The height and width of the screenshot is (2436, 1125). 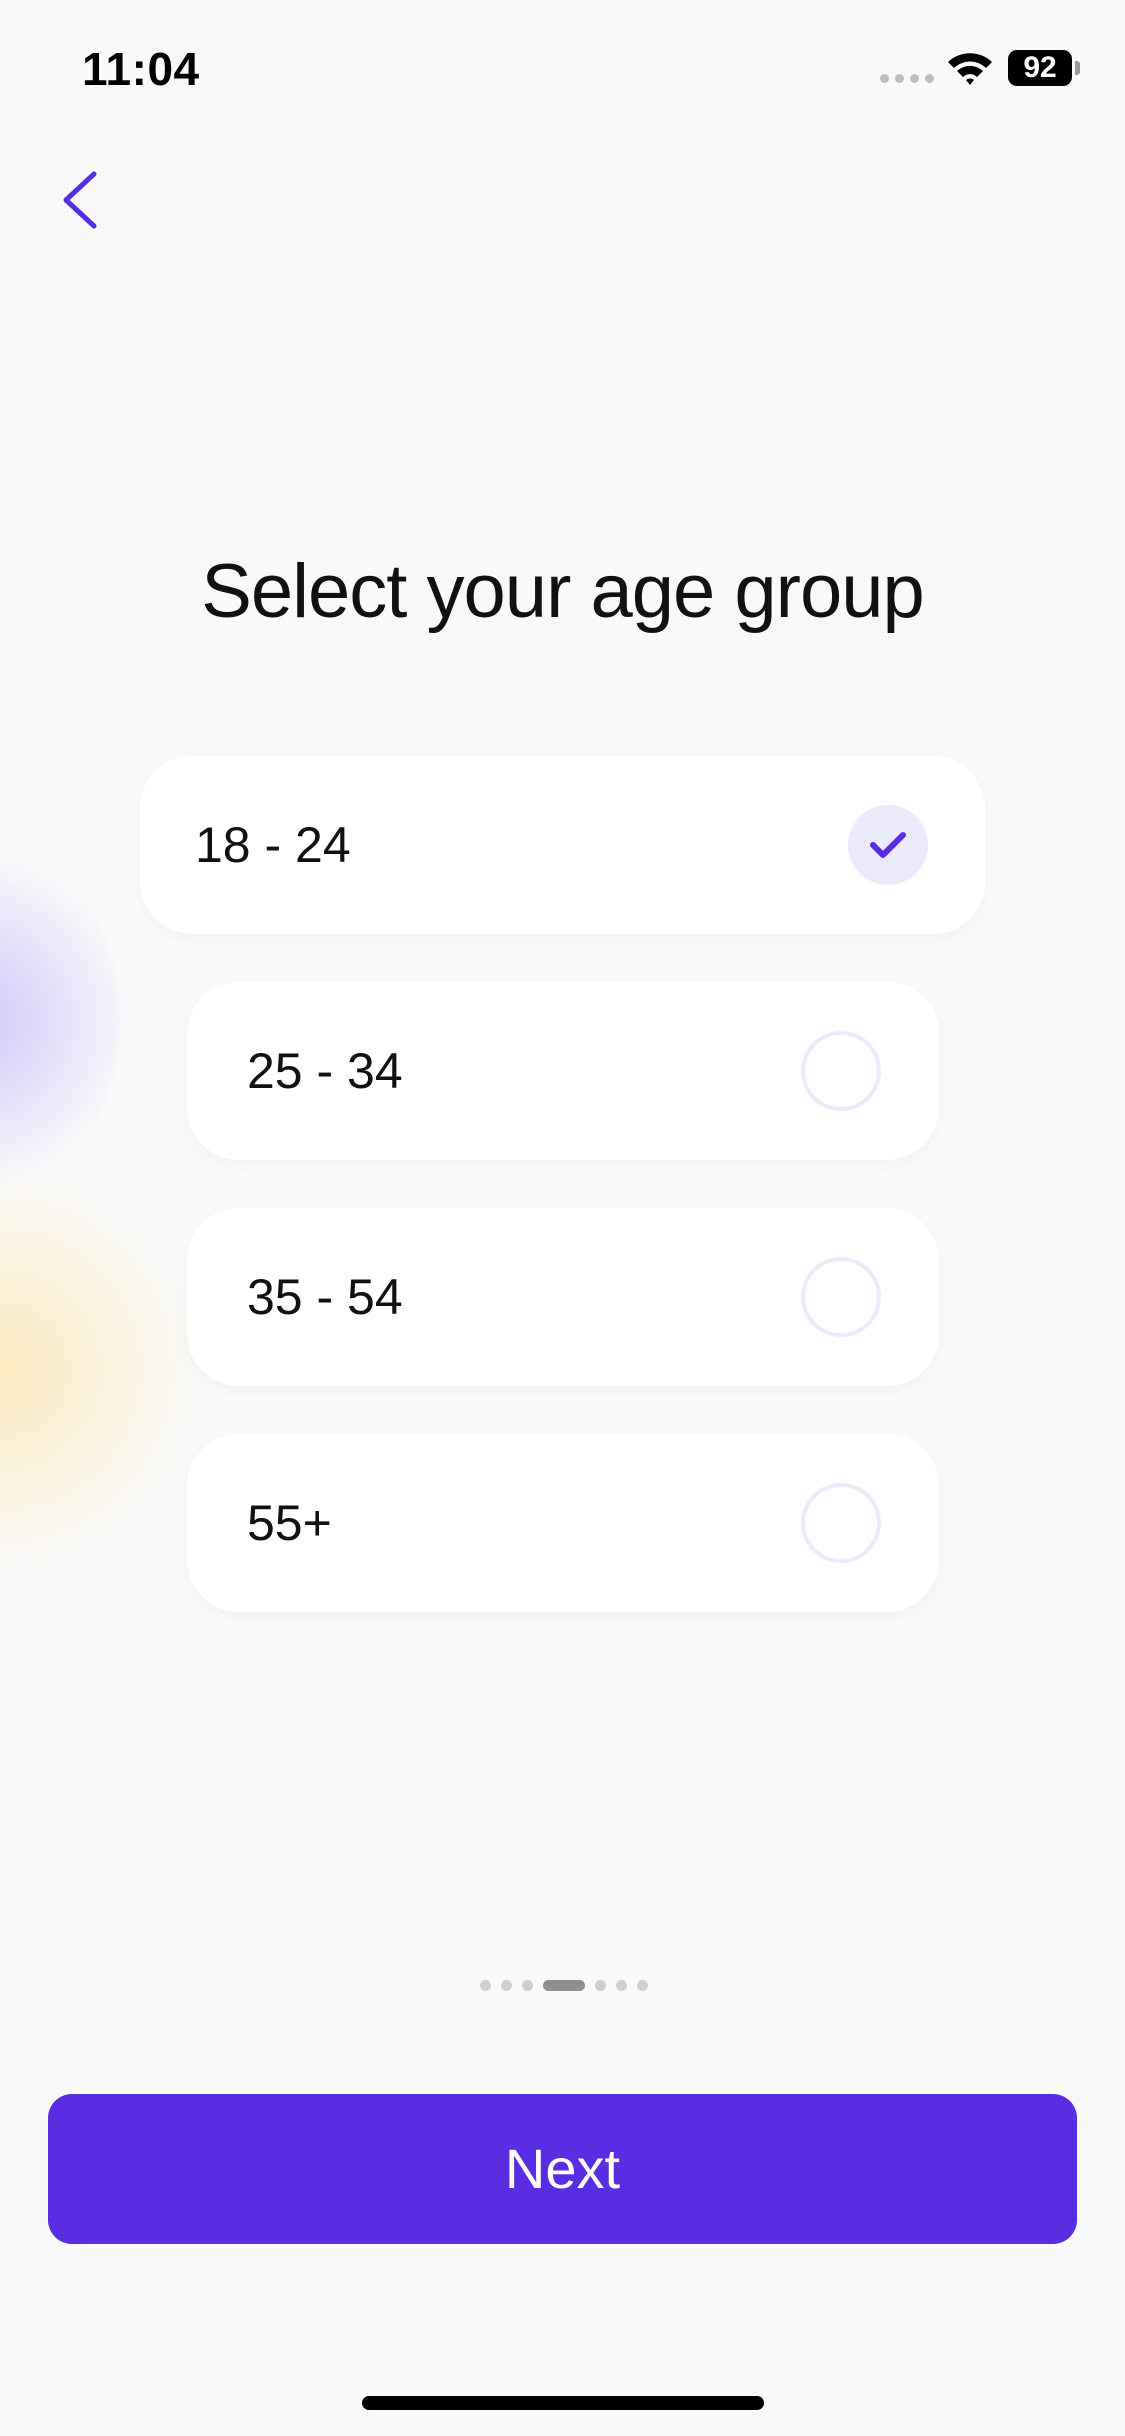 What do you see at coordinates (325, 1297) in the screenshot?
I see `option-label: 35 - 54` at bounding box center [325, 1297].